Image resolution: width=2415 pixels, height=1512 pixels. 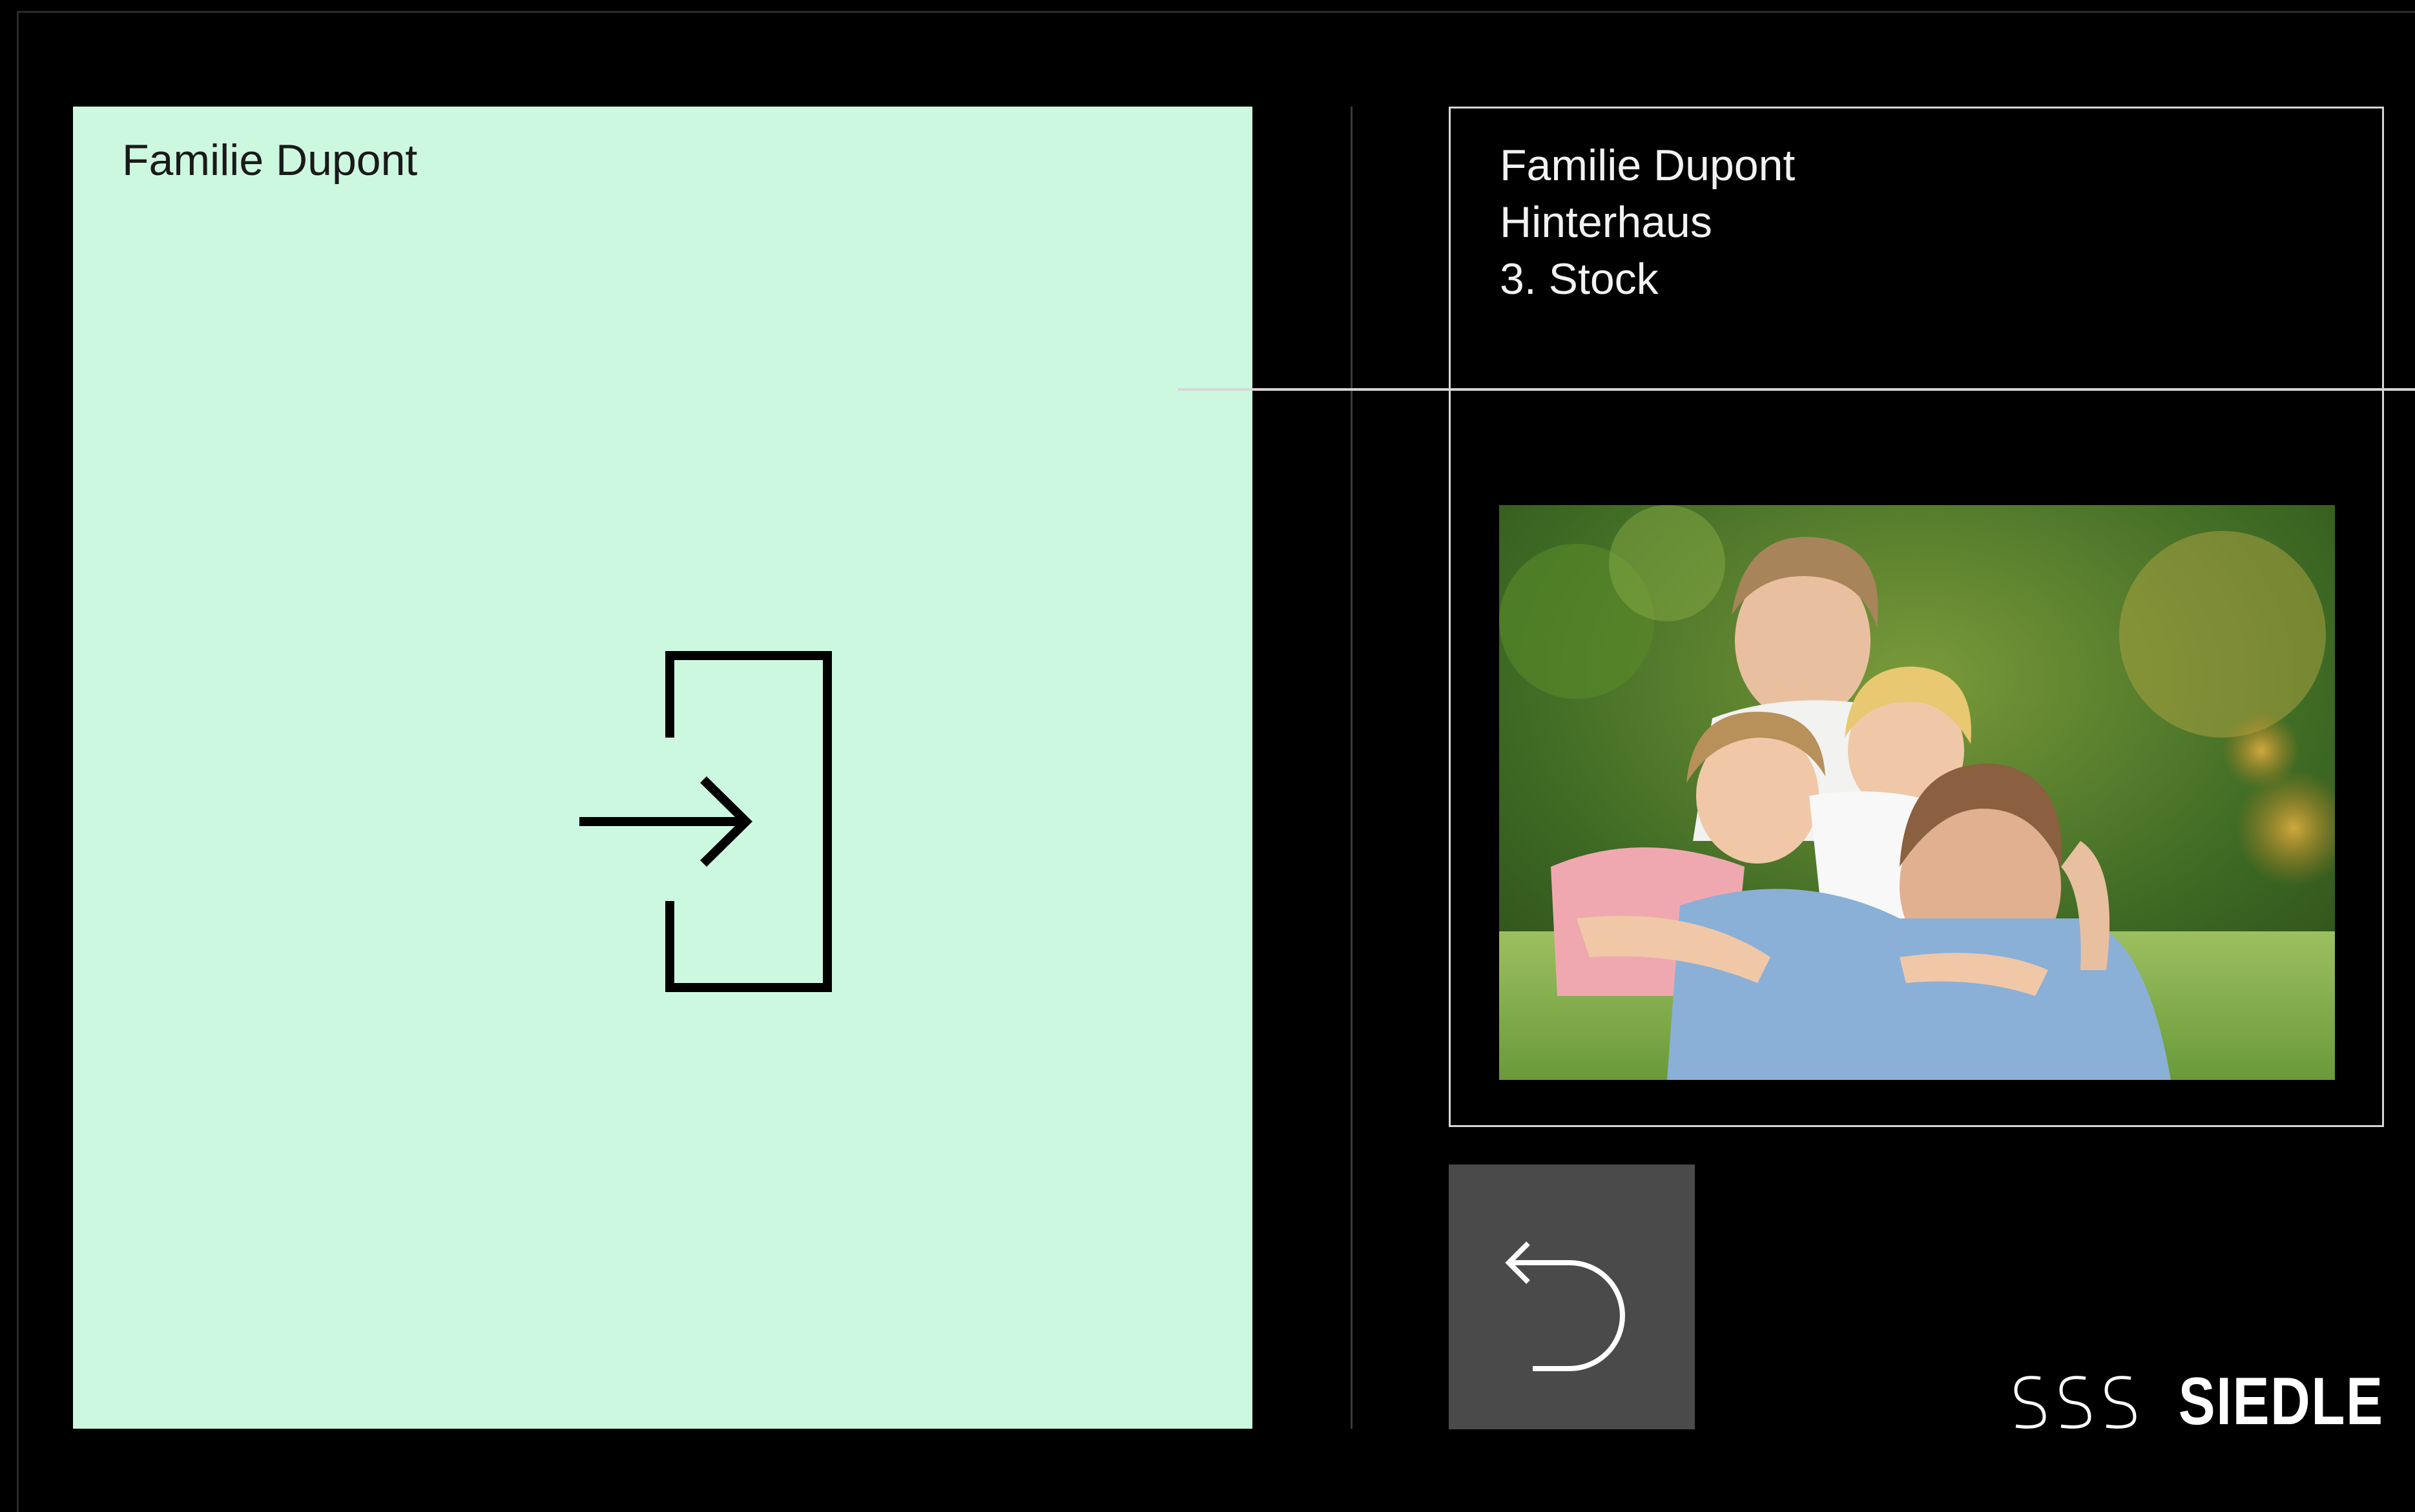 I want to click on enter-door-icon, so click(x=705, y=821).